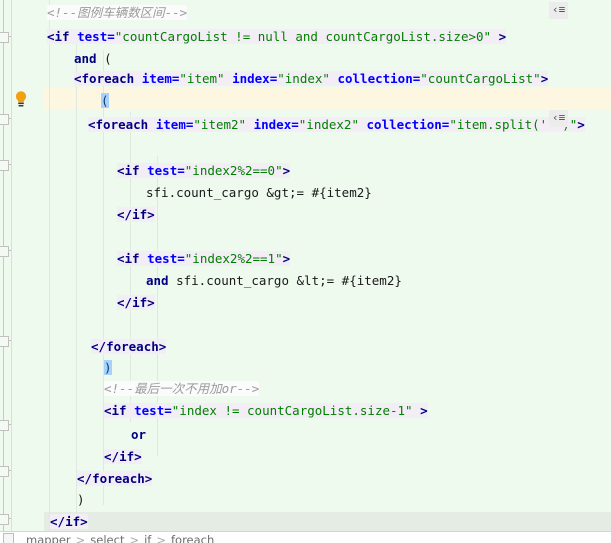 The height and width of the screenshot is (543, 611). Describe the element at coordinates (328, 124) in the screenshot. I see `code-token: "index2"` at that location.